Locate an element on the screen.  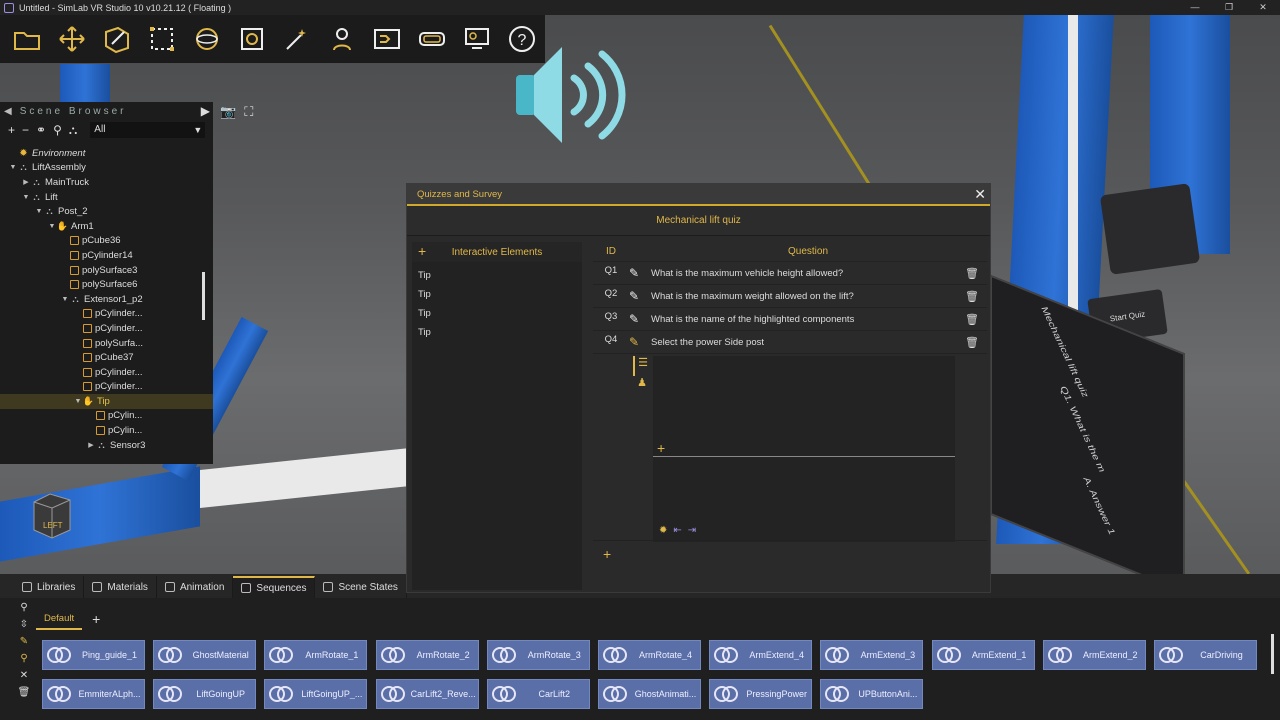
tab-materials: Materials is located at coordinates (120, 587).